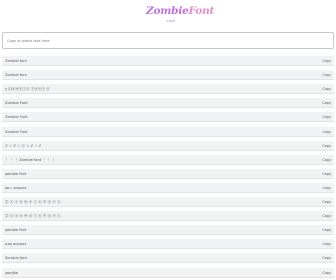 This screenshot has width=336, height=280. I want to click on font-style-text: ɀ ⒵ⓞⓜⓑⓘⓔ ⓕⓞⓝⓣ ⓔ, so click(27, 89).